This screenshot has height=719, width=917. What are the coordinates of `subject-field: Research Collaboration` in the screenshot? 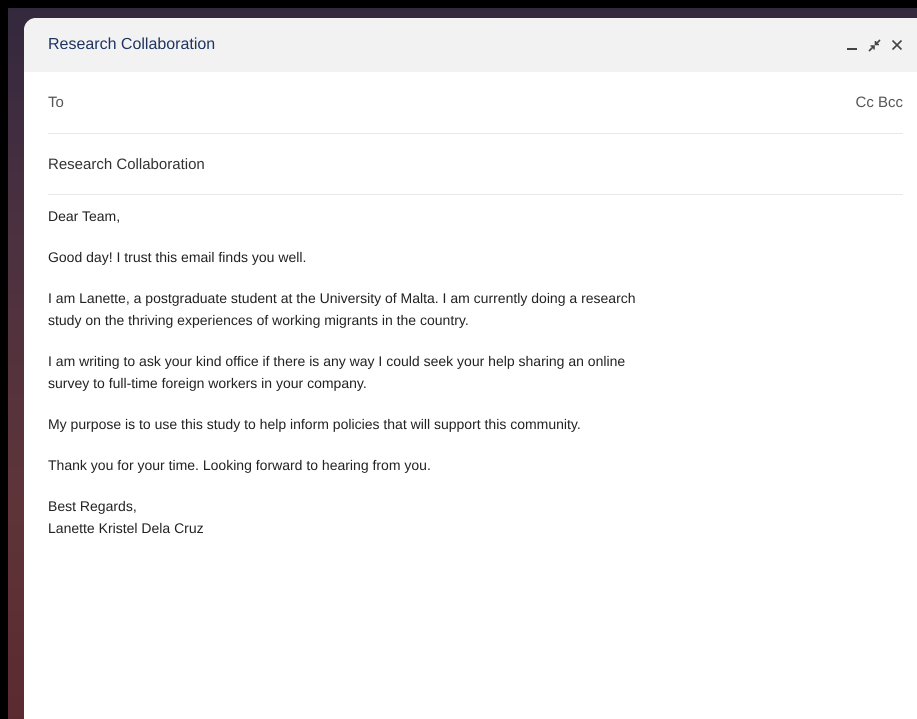 It's located at (126, 164).